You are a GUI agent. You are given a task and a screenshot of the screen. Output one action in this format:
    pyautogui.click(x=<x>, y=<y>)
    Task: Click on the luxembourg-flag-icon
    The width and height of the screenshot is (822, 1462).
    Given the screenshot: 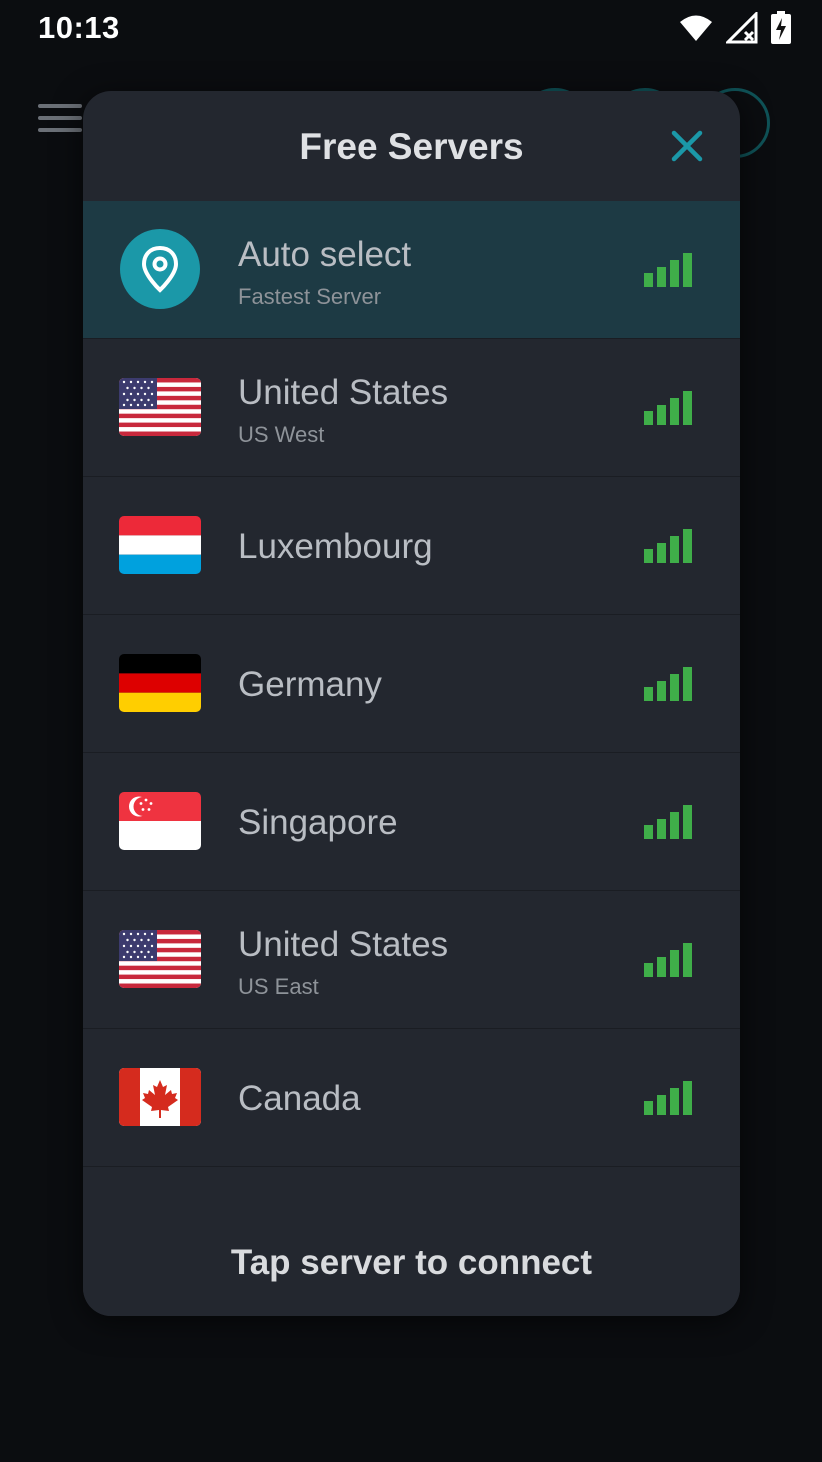 What is the action you would take?
    pyautogui.click(x=160, y=545)
    